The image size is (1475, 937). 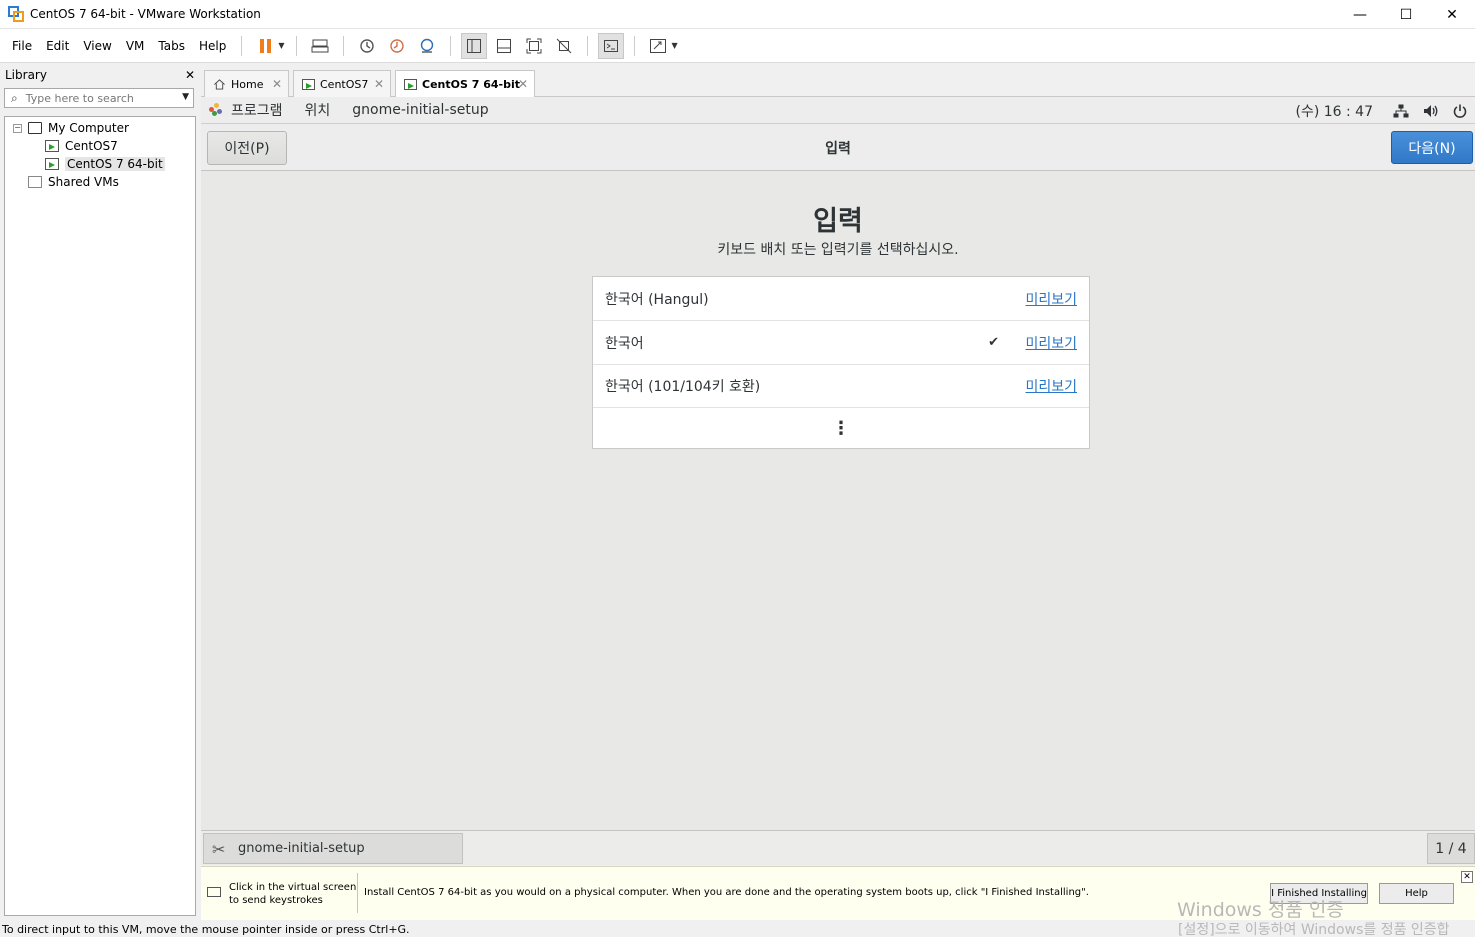 I want to click on tab-label: Home, so click(x=247, y=84).